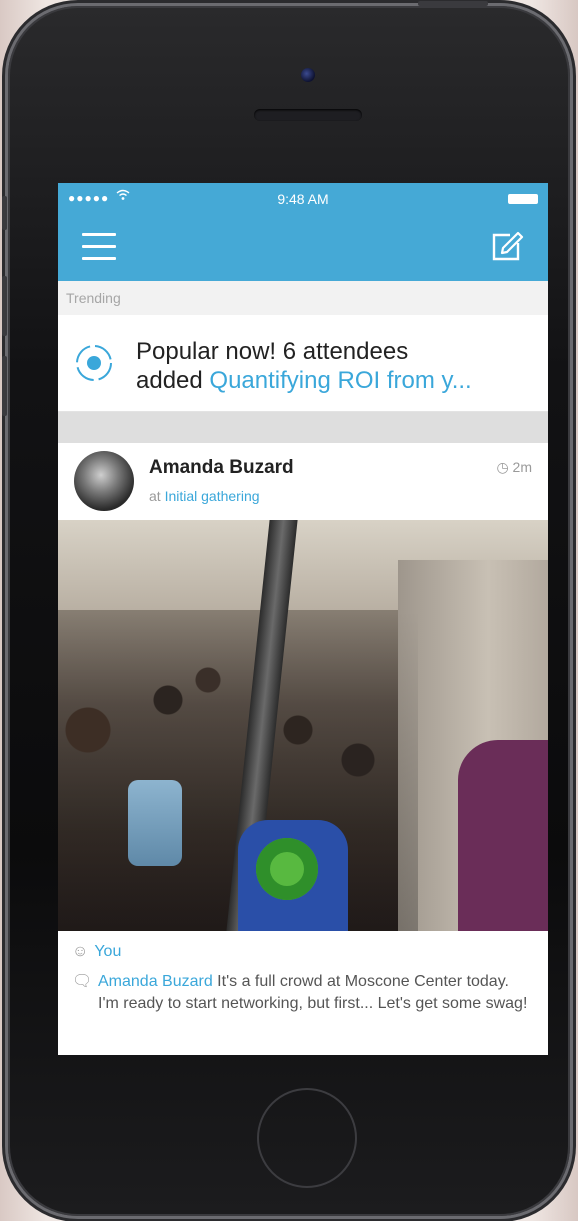 Image resolution: width=578 pixels, height=1221 pixels. I want to click on home-button, so click(307, 1138).